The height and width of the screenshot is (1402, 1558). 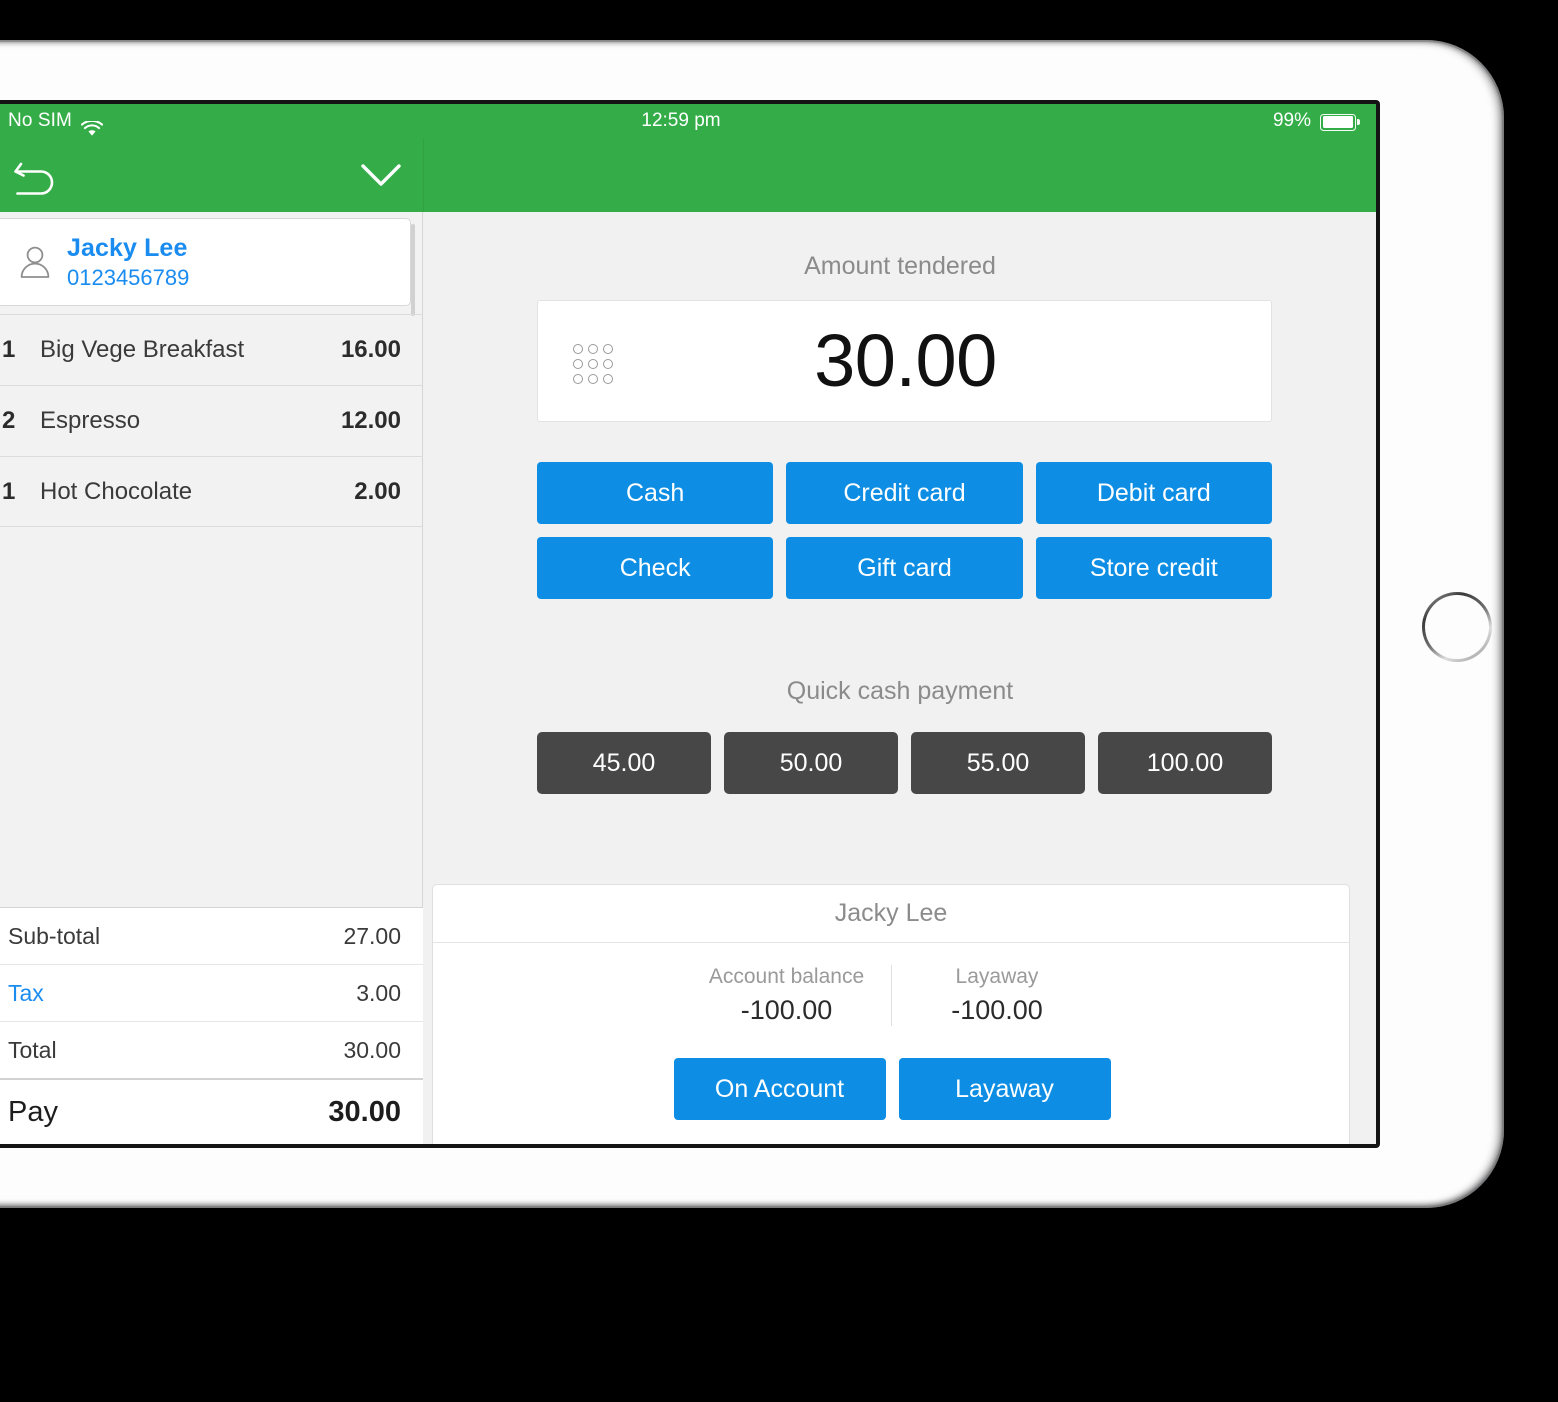 What do you see at coordinates (904, 763) in the screenshot?
I see `quick-cash-grid: 45.00 50.00 55.00 100.00` at bounding box center [904, 763].